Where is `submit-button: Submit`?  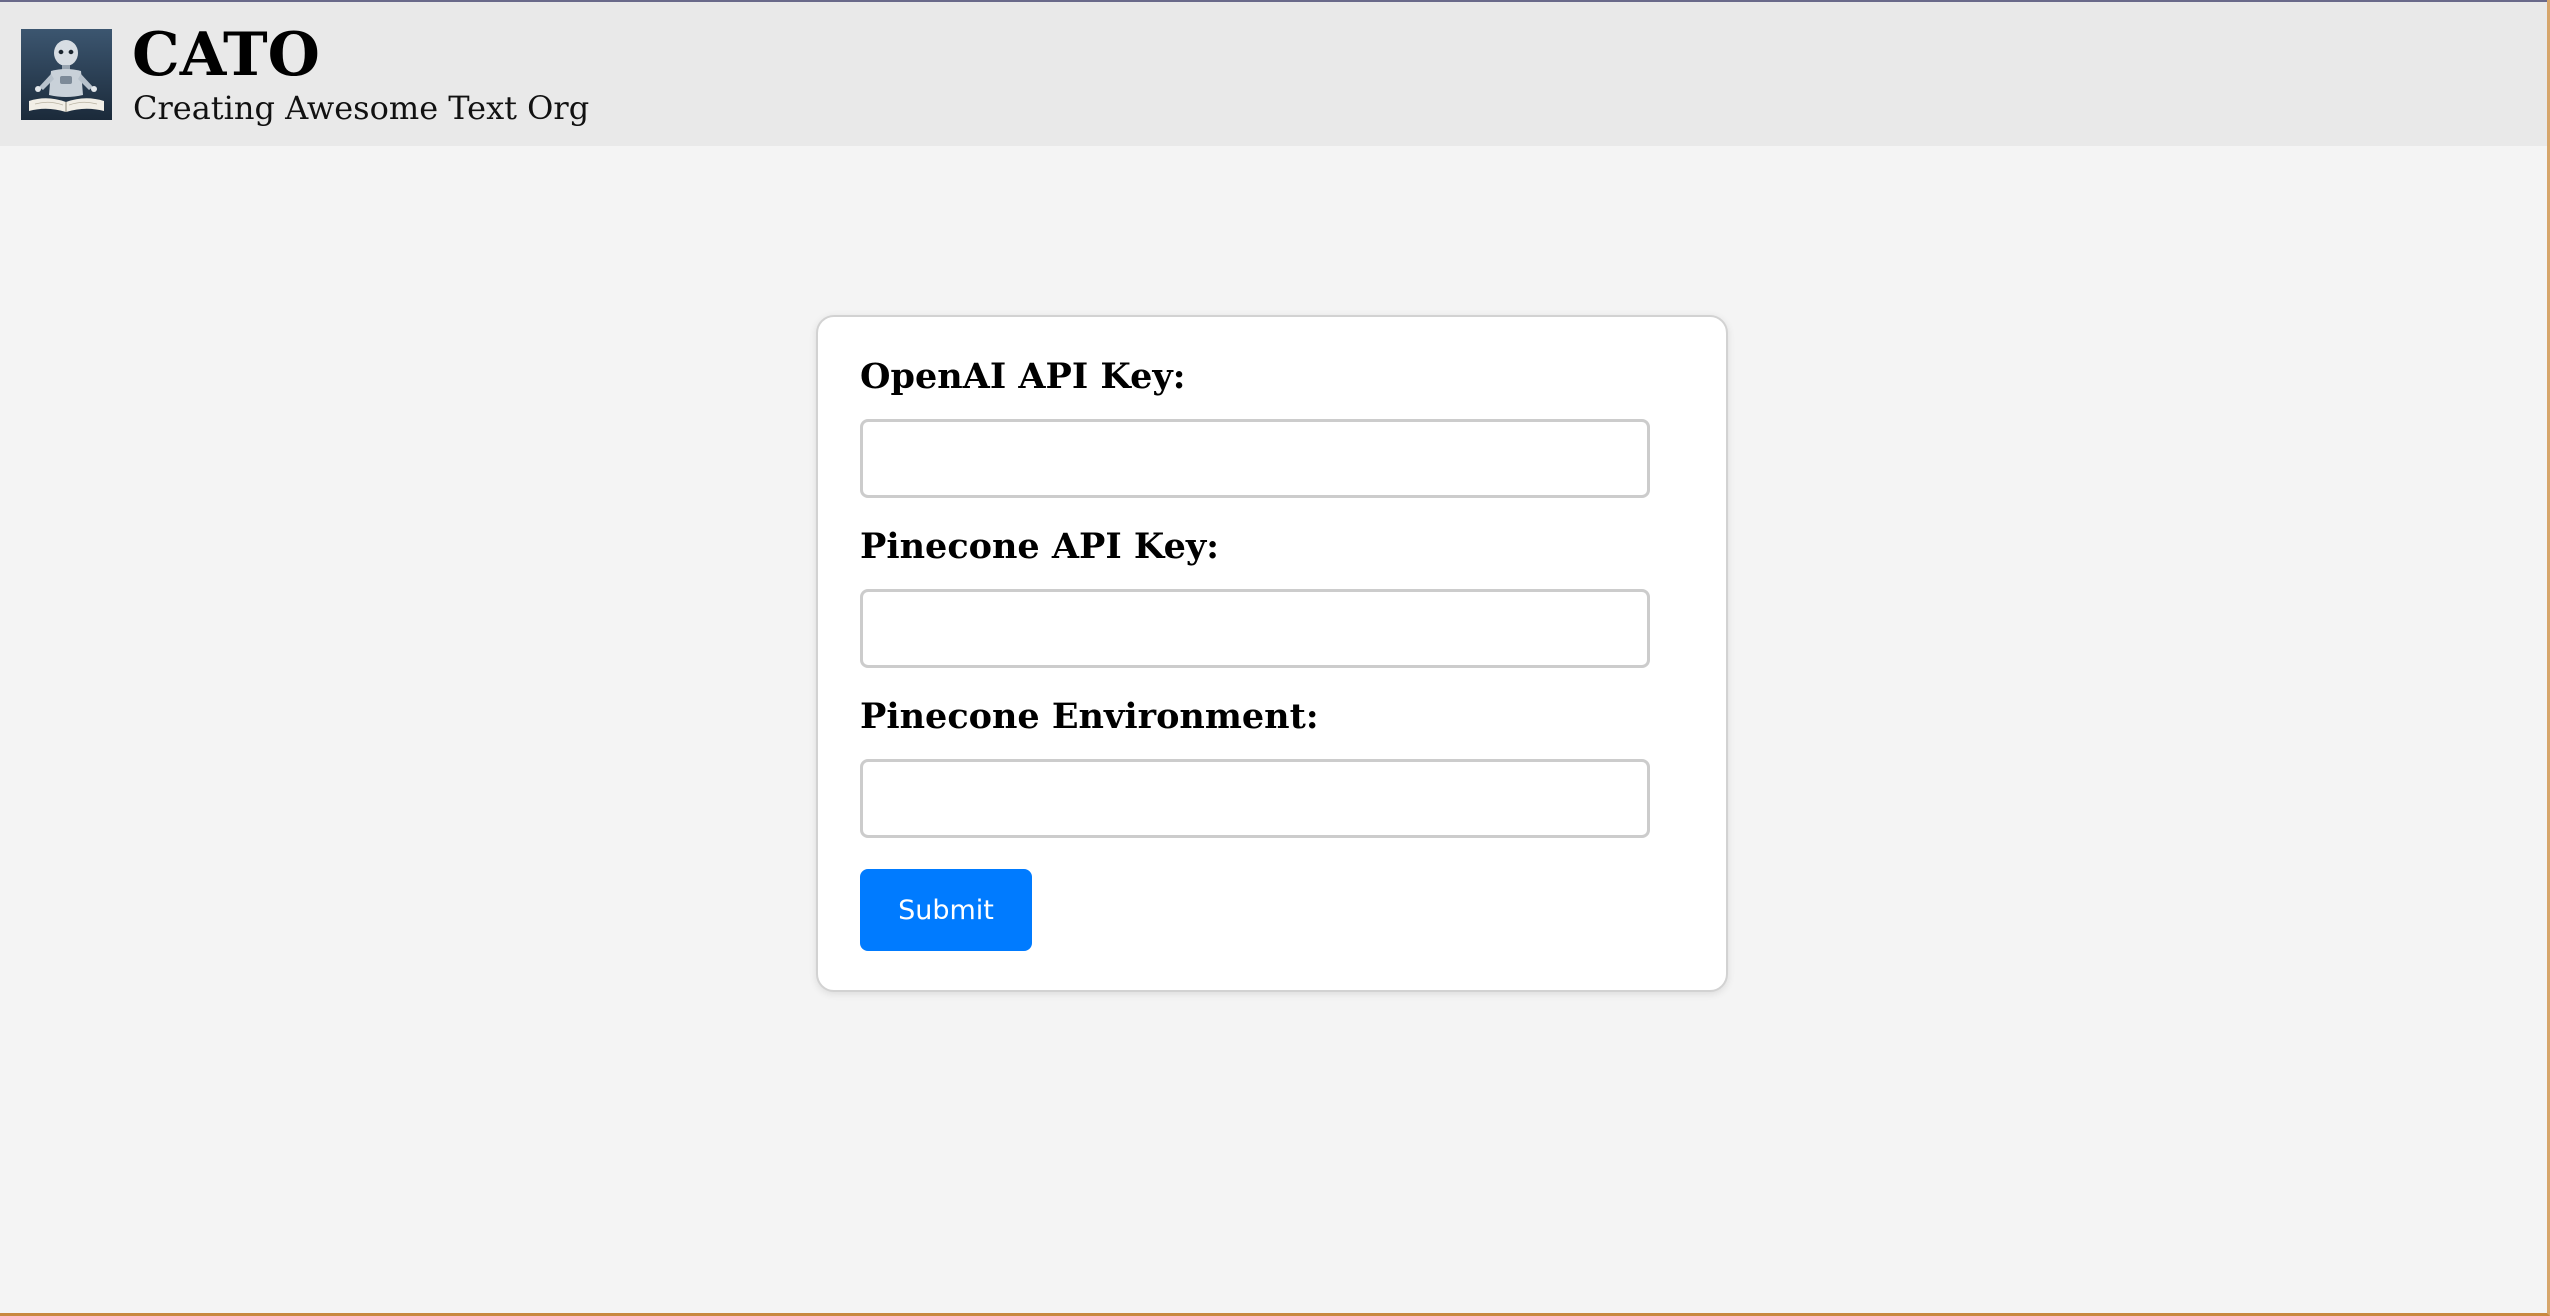
submit-button: Submit is located at coordinates (946, 910).